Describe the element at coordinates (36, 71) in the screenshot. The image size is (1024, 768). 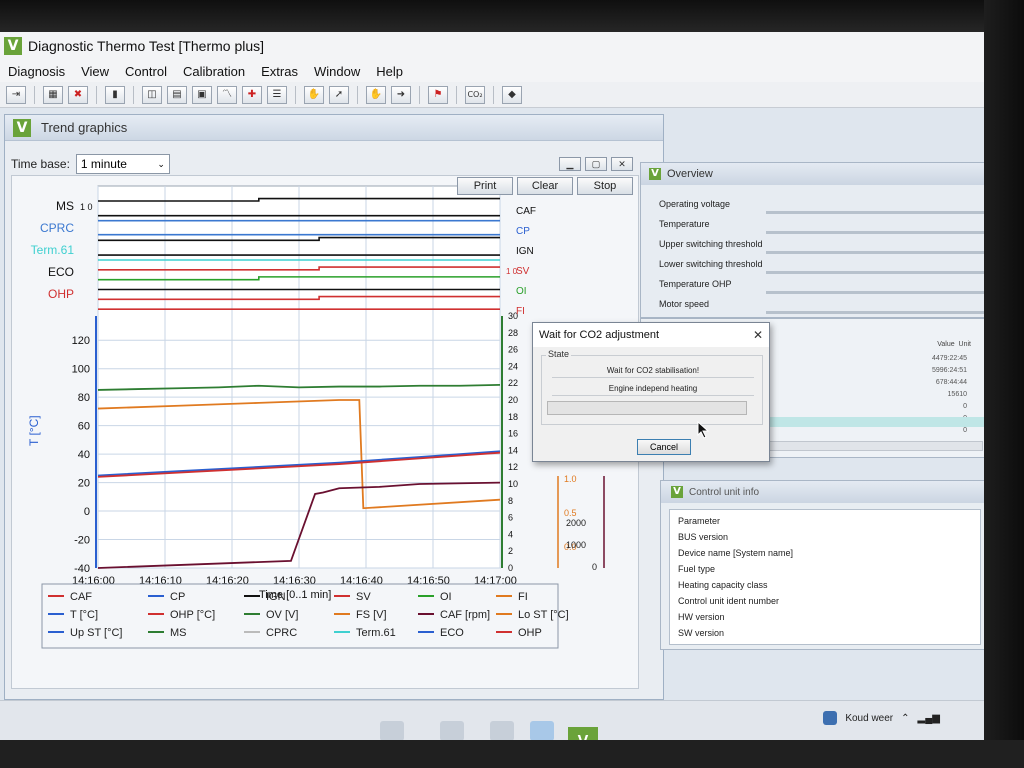
I see `menu-diagnosis: Diagnosis` at that location.